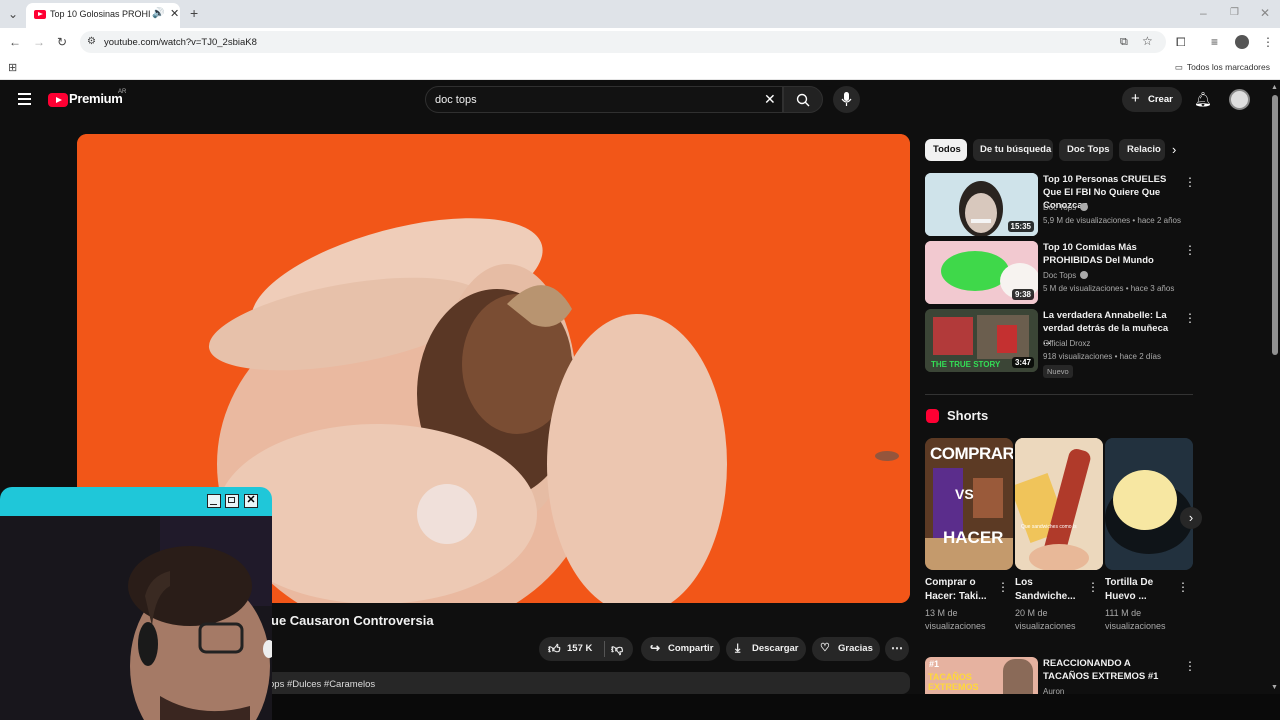 Image resolution: width=1280 pixels, height=720 pixels. What do you see at coordinates (24, 99) in the screenshot?
I see `hamburger-menu-icon` at bounding box center [24, 99].